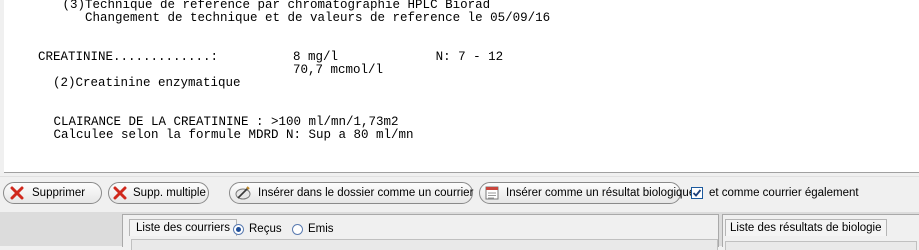 Image resolution: width=919 pixels, height=250 pixels. What do you see at coordinates (784, 193) in the screenshot?
I see `also-letter-label: et comme courrier également` at bounding box center [784, 193].